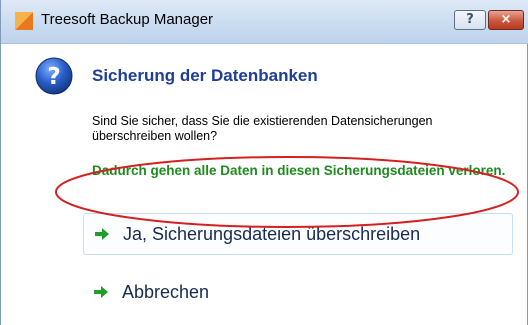 Image resolution: width=528 pixels, height=325 pixels. Describe the element at coordinates (298, 293) in the screenshot. I see `cancel-button: Abbrechen` at that location.